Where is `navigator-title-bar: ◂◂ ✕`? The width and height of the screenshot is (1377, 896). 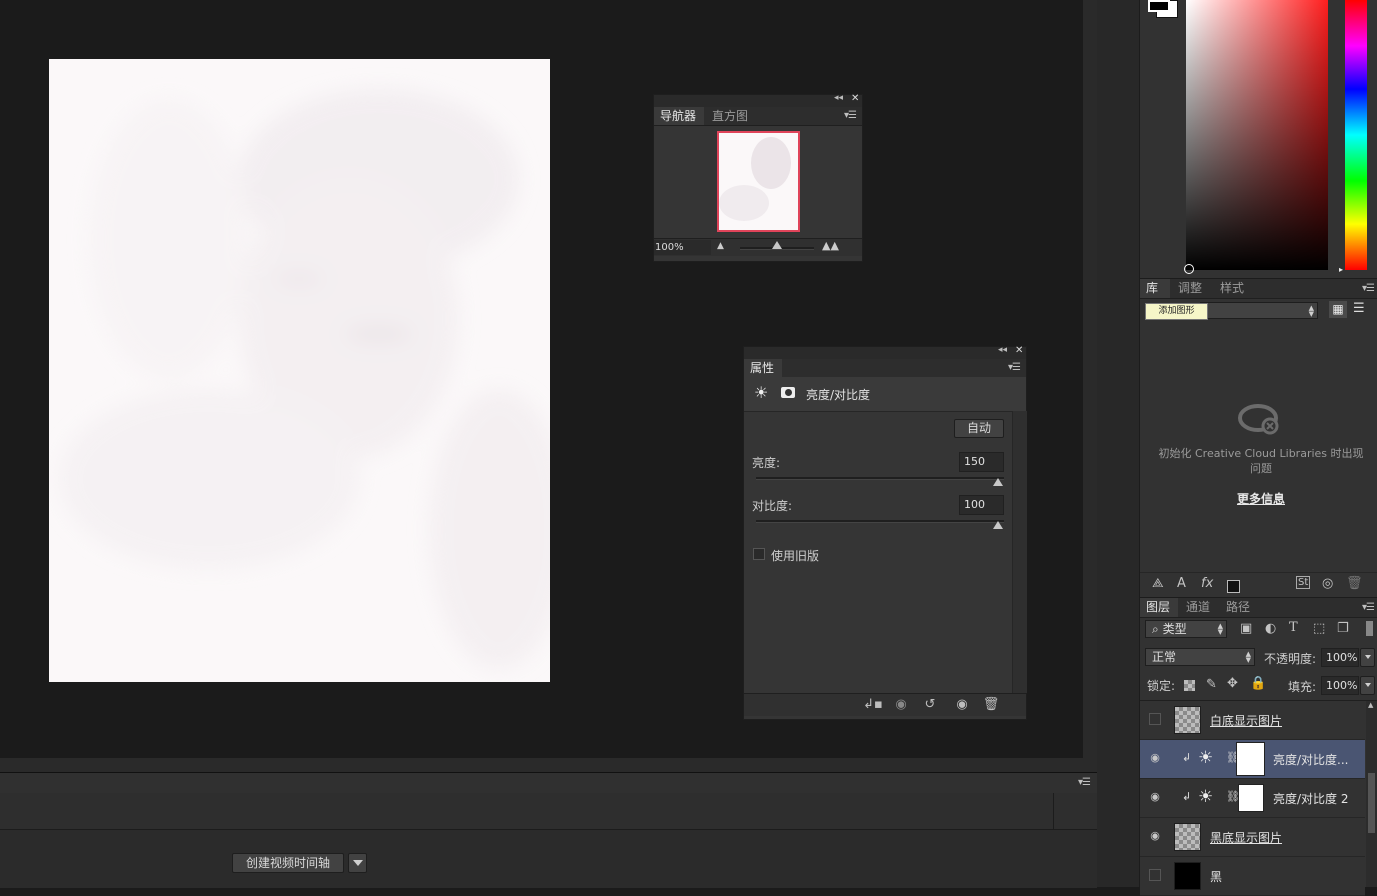
navigator-title-bar: ◂◂ ✕ is located at coordinates (758, 100).